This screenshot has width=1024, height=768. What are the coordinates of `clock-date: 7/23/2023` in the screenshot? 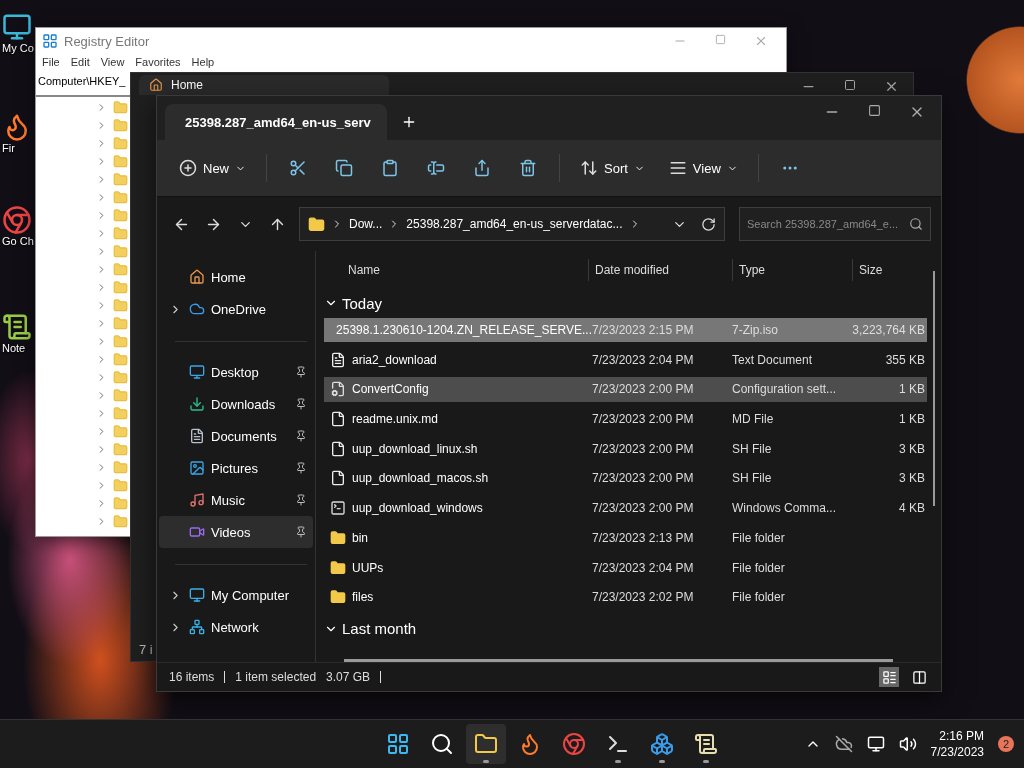 It's located at (957, 752).